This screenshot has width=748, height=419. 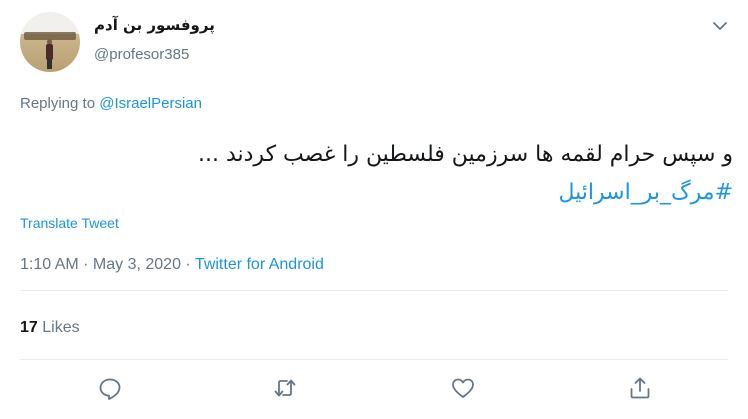 I want to click on reply-icon, so click(x=110, y=388).